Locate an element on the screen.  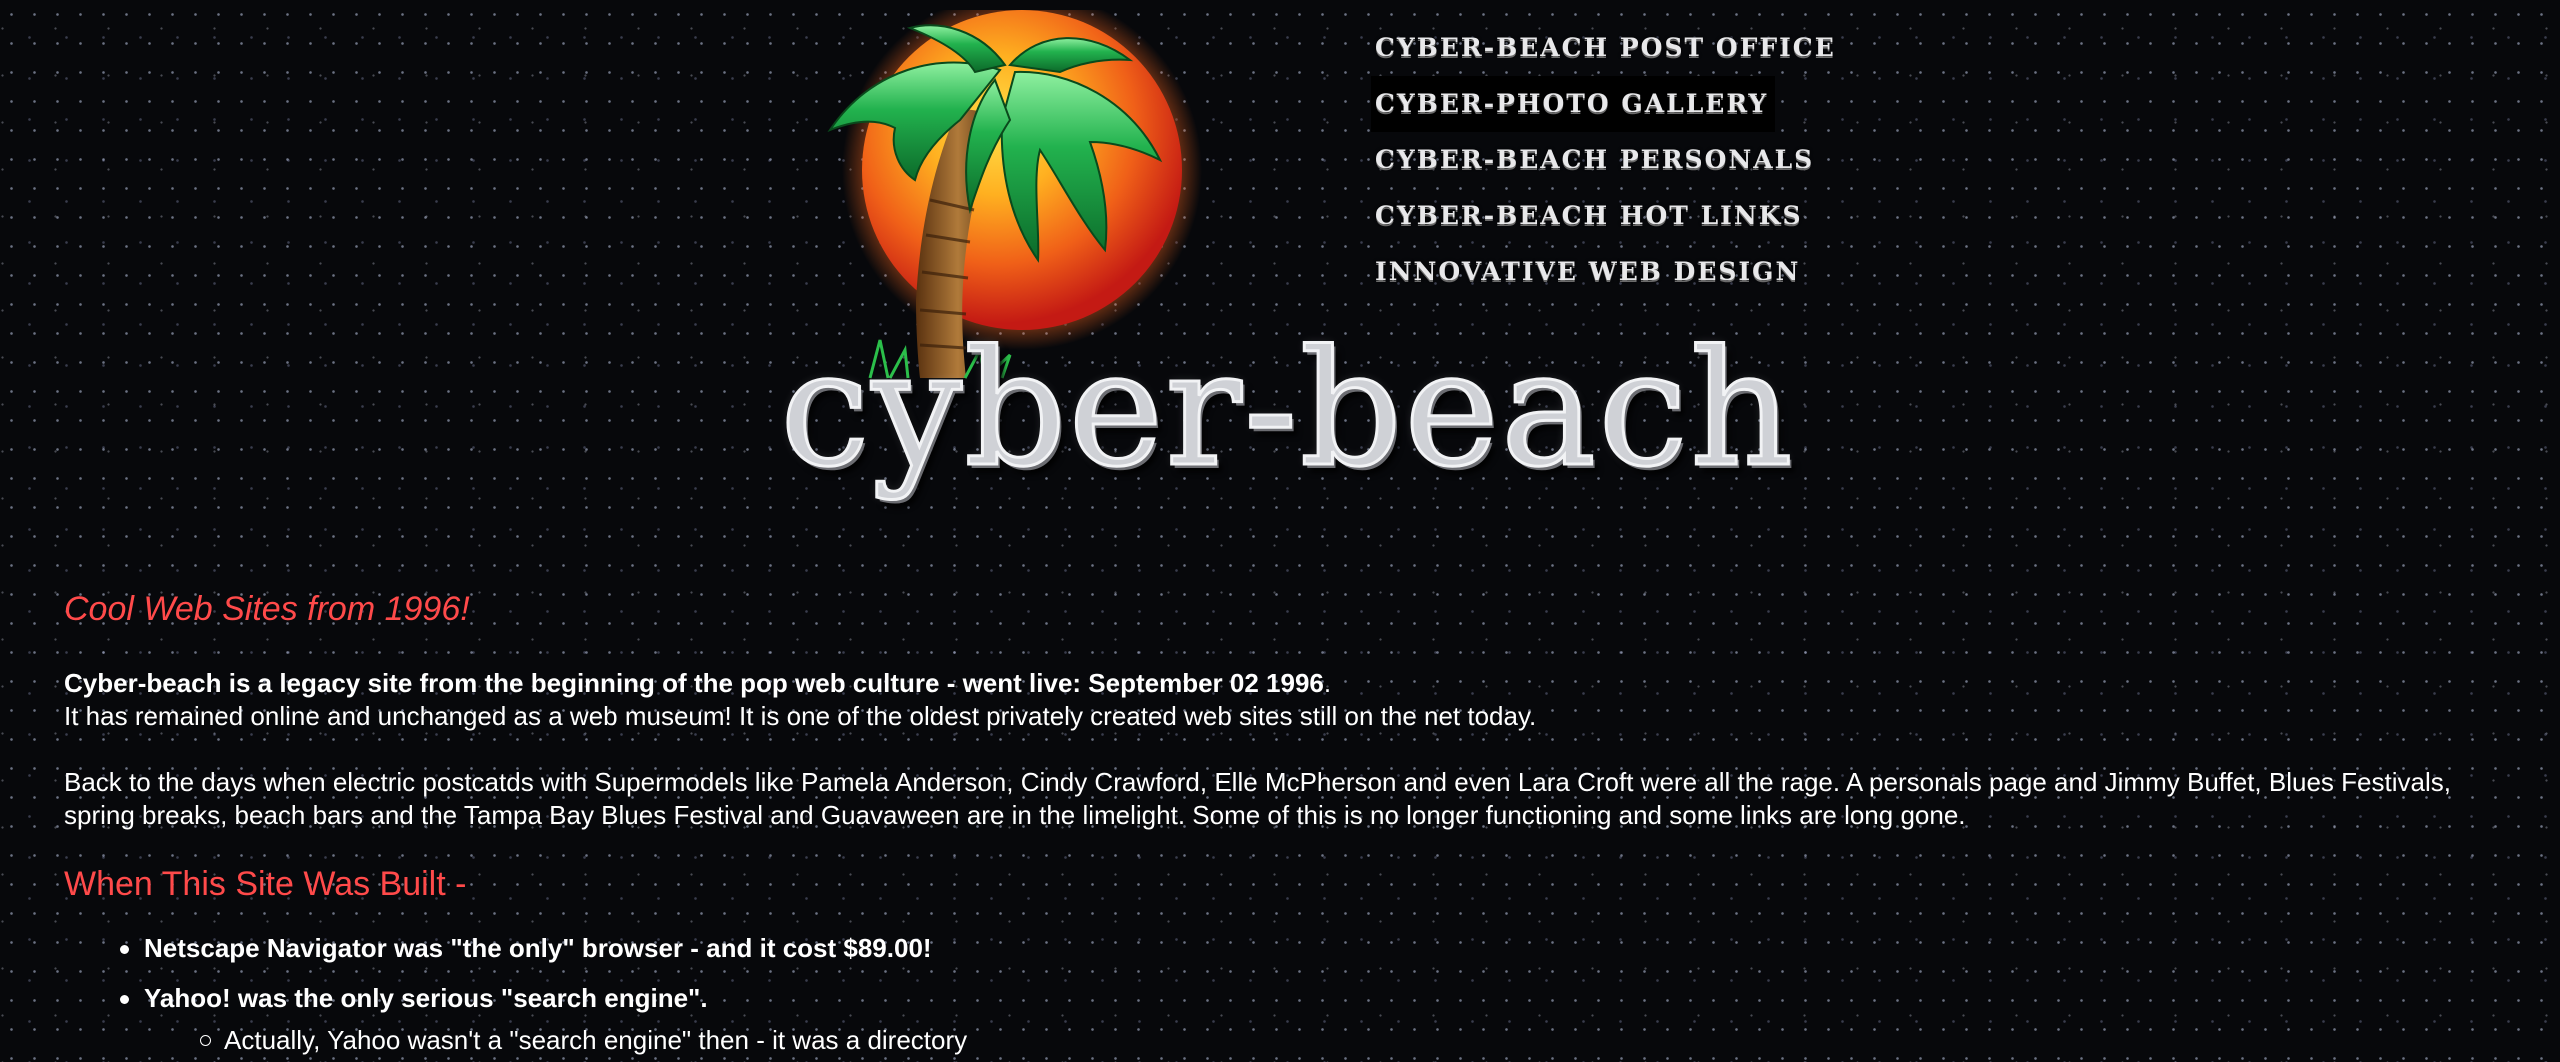
nav-web-design-link: INNOVATIVE WEB DESIGN is located at coordinates (1586, 272).